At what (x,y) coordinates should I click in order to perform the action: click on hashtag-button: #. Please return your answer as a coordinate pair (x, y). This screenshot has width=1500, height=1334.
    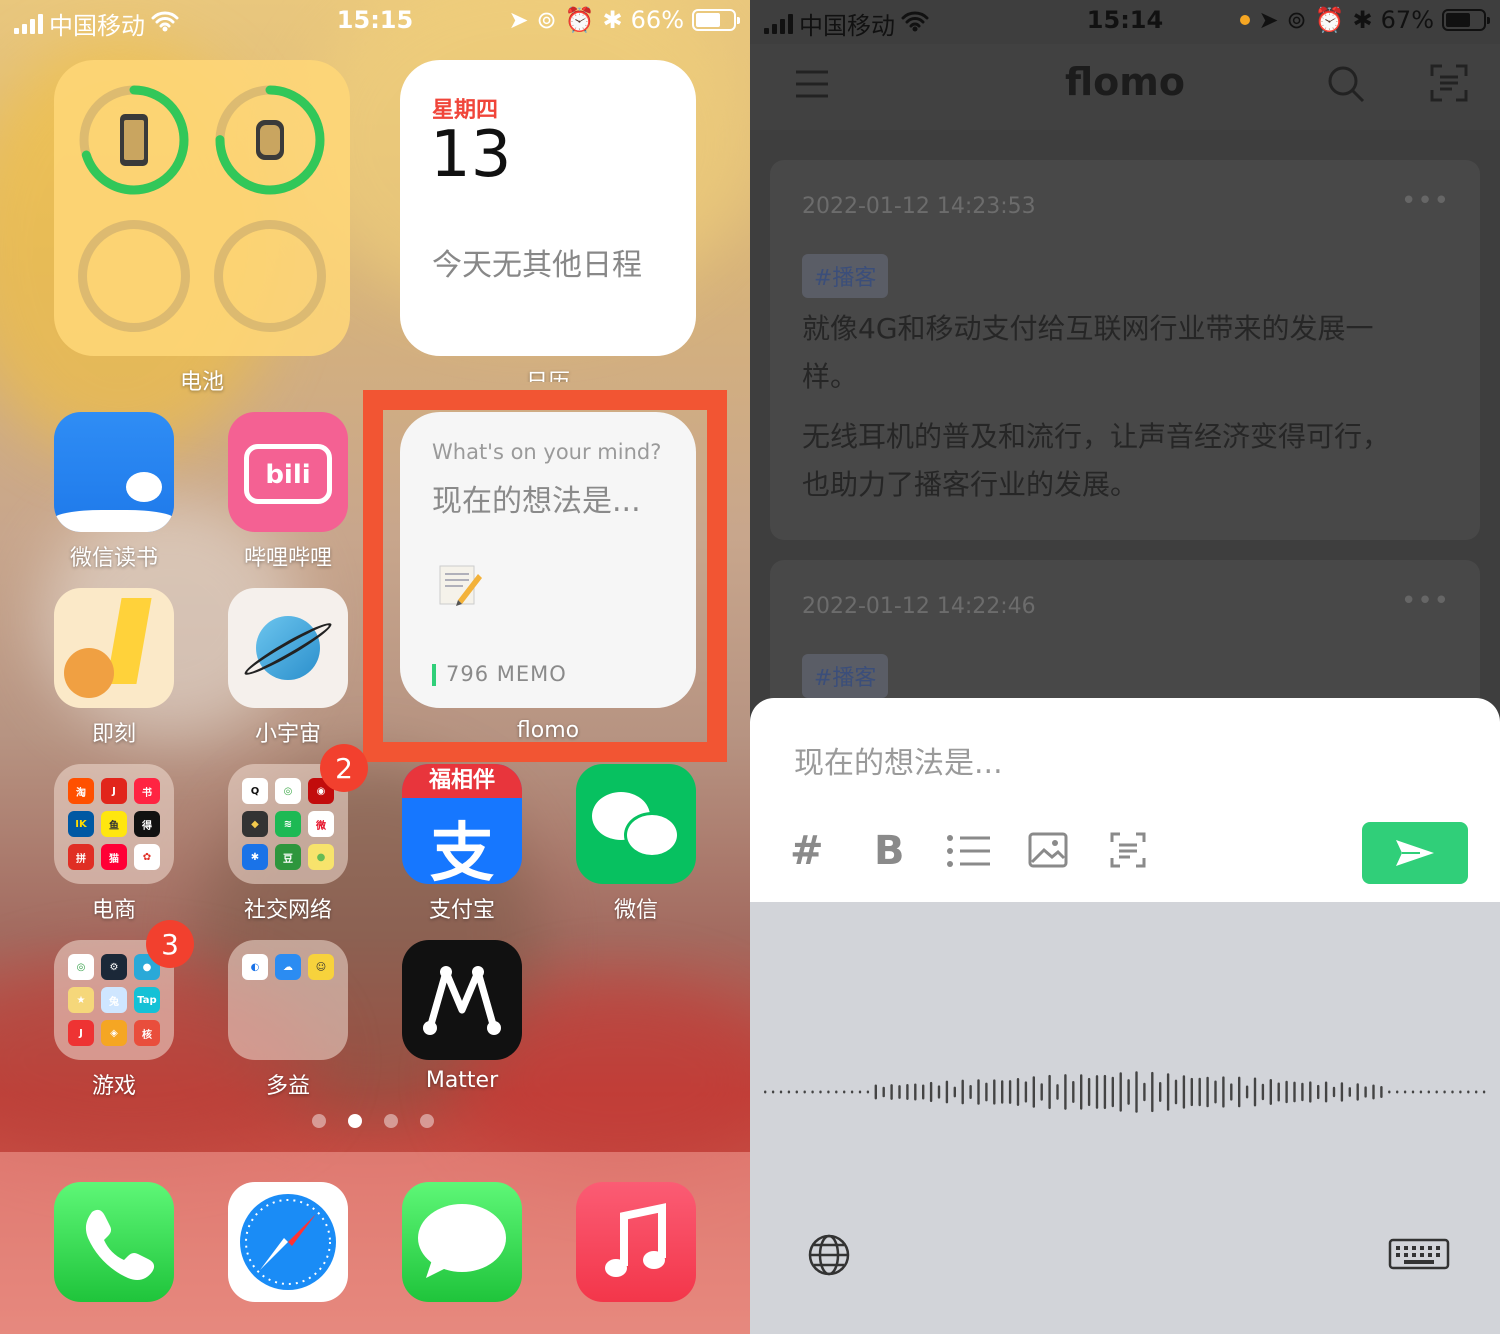
    Looking at the image, I should click on (807, 851).